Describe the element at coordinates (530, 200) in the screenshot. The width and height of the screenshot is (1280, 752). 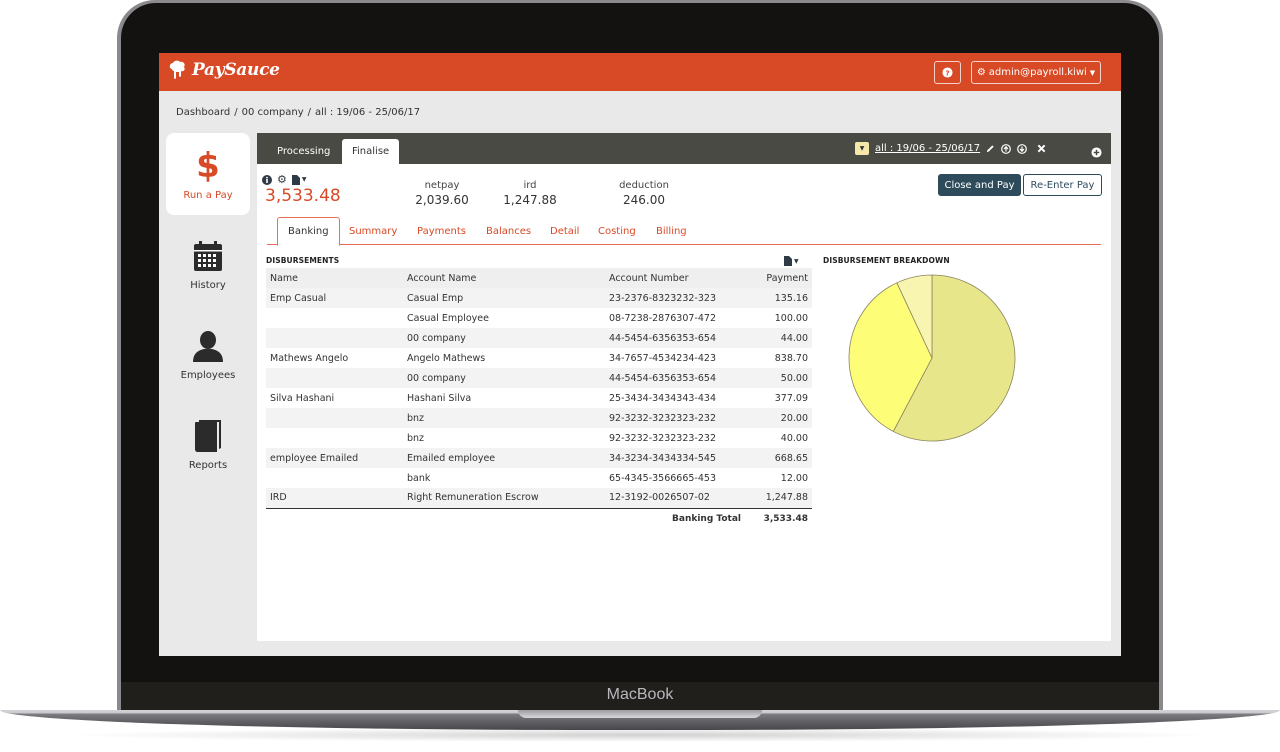
I see `stat-value: 1,247.88` at that location.